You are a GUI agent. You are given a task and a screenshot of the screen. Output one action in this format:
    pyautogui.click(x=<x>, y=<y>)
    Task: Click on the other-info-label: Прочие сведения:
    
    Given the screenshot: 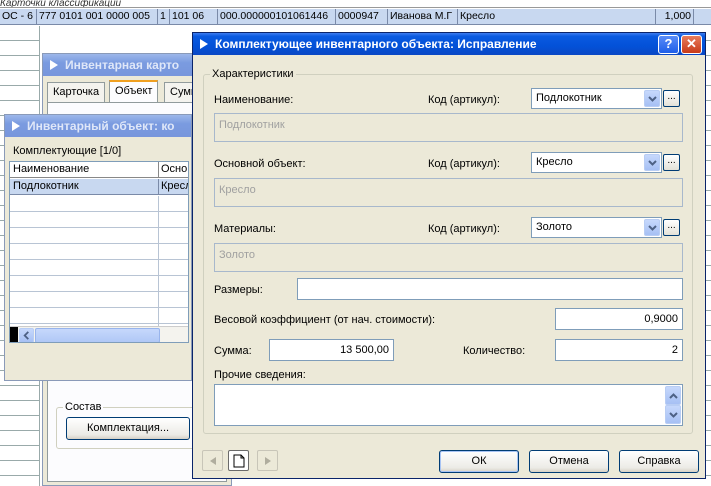 What is the action you would take?
    pyautogui.click(x=260, y=375)
    